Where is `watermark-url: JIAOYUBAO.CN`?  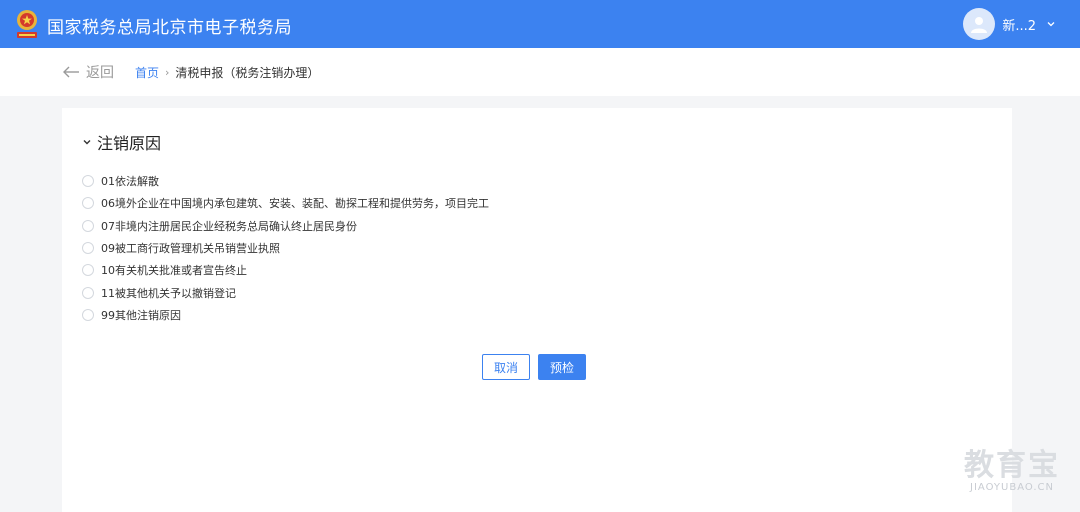
watermark-url: JIAOYUBAO.CN is located at coordinates (1012, 487).